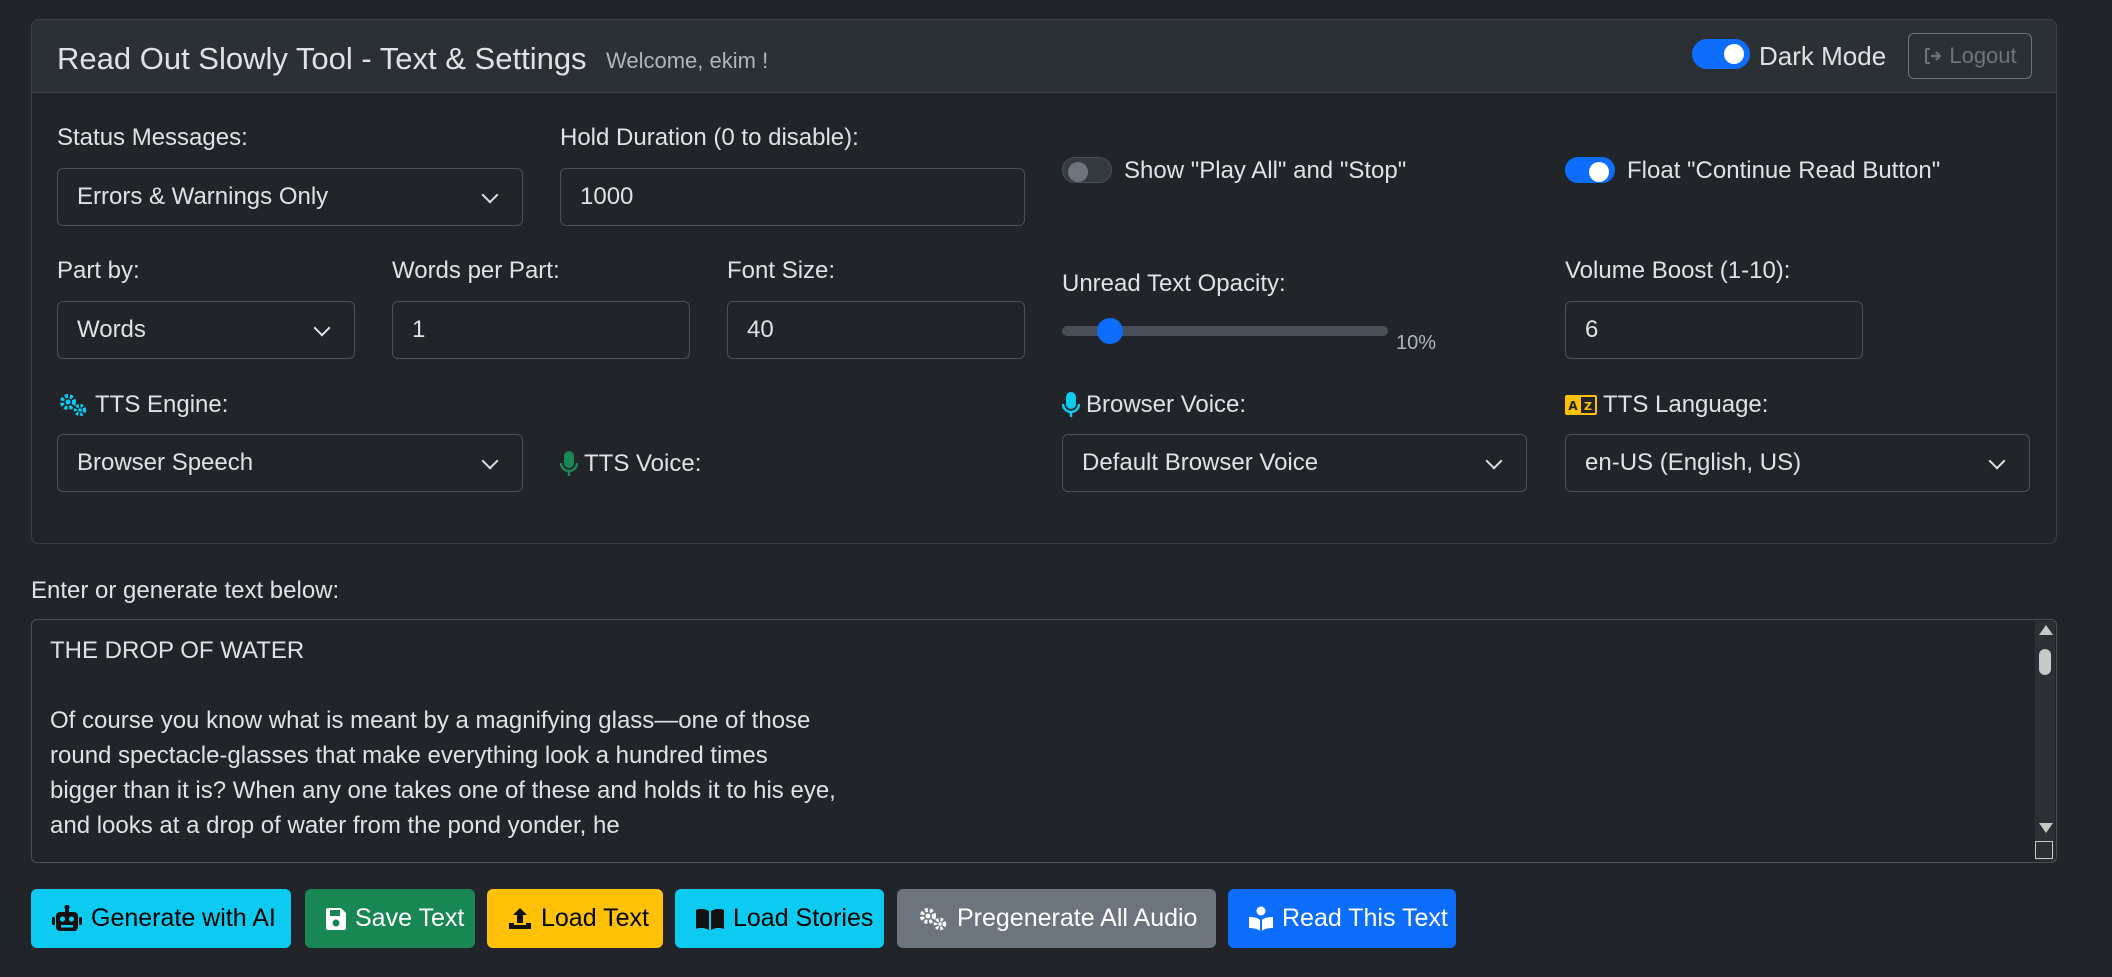  I want to click on browser-voice-label-wrap: Browser Voice:, so click(1154, 405).